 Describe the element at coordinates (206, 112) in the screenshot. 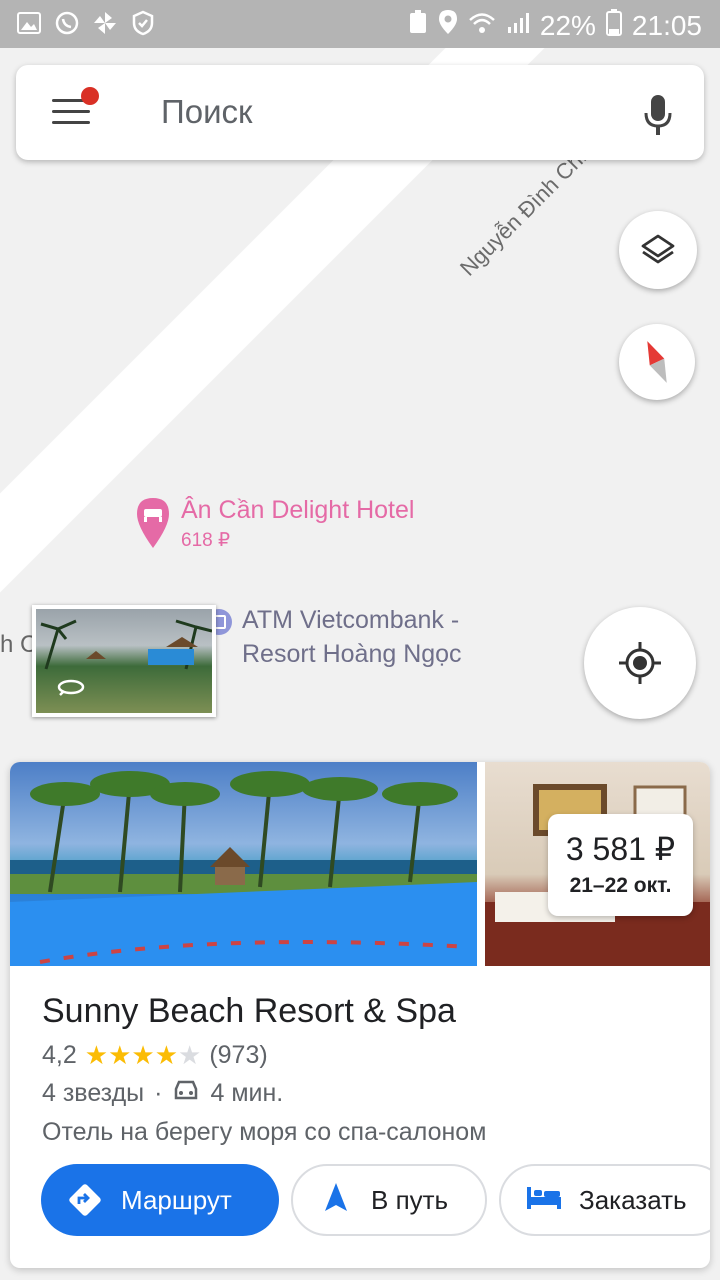

I see `search-input: Поиск` at that location.